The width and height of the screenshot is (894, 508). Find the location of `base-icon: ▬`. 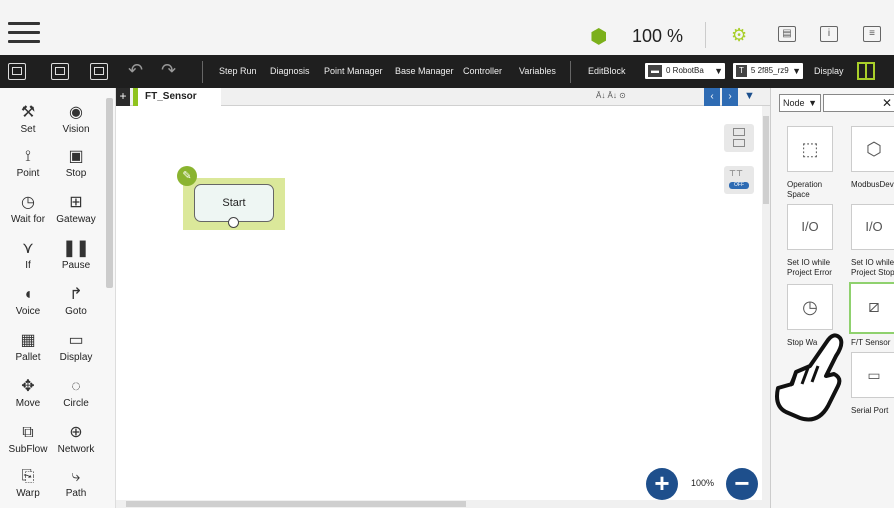

base-icon: ▬ is located at coordinates (655, 71).